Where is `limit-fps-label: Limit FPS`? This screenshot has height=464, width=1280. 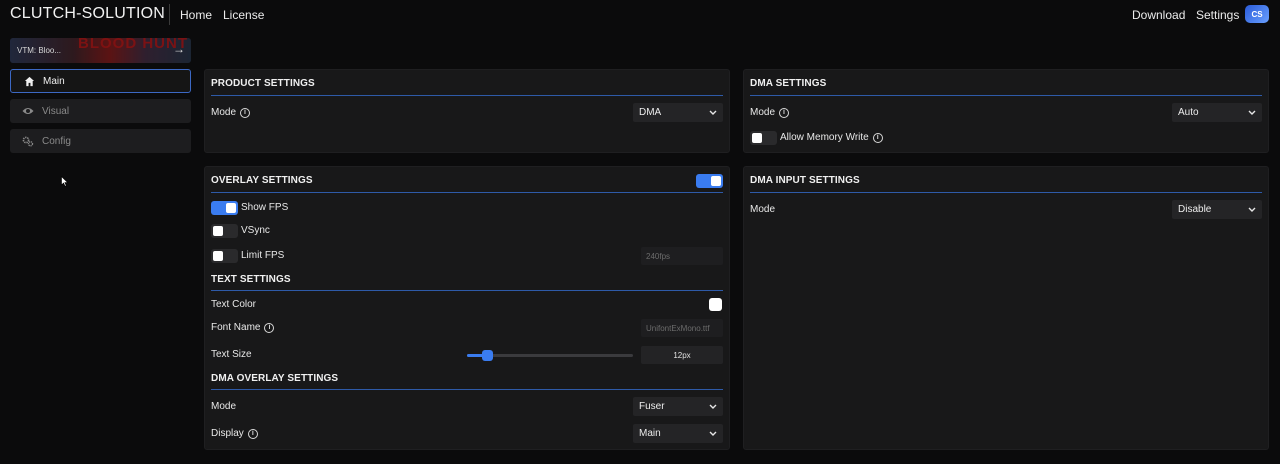 limit-fps-label: Limit FPS is located at coordinates (263, 255).